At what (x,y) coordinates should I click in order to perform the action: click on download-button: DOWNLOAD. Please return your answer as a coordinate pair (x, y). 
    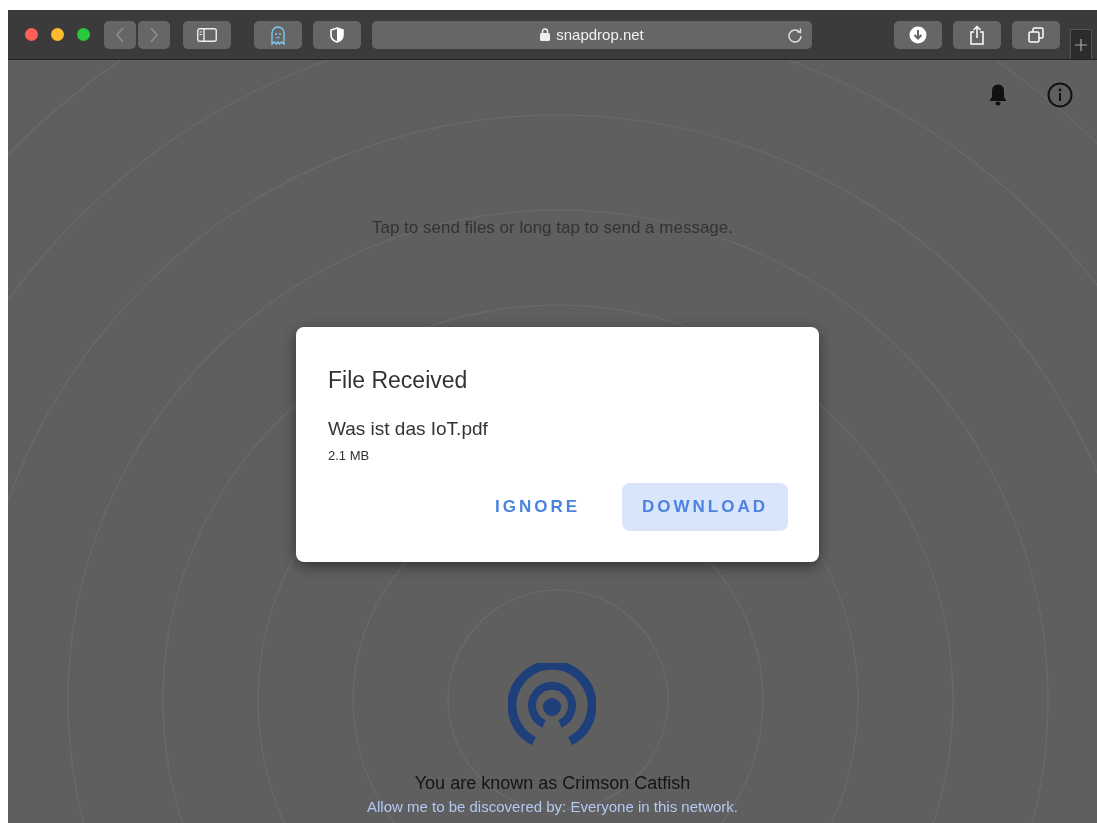
    Looking at the image, I should click on (705, 507).